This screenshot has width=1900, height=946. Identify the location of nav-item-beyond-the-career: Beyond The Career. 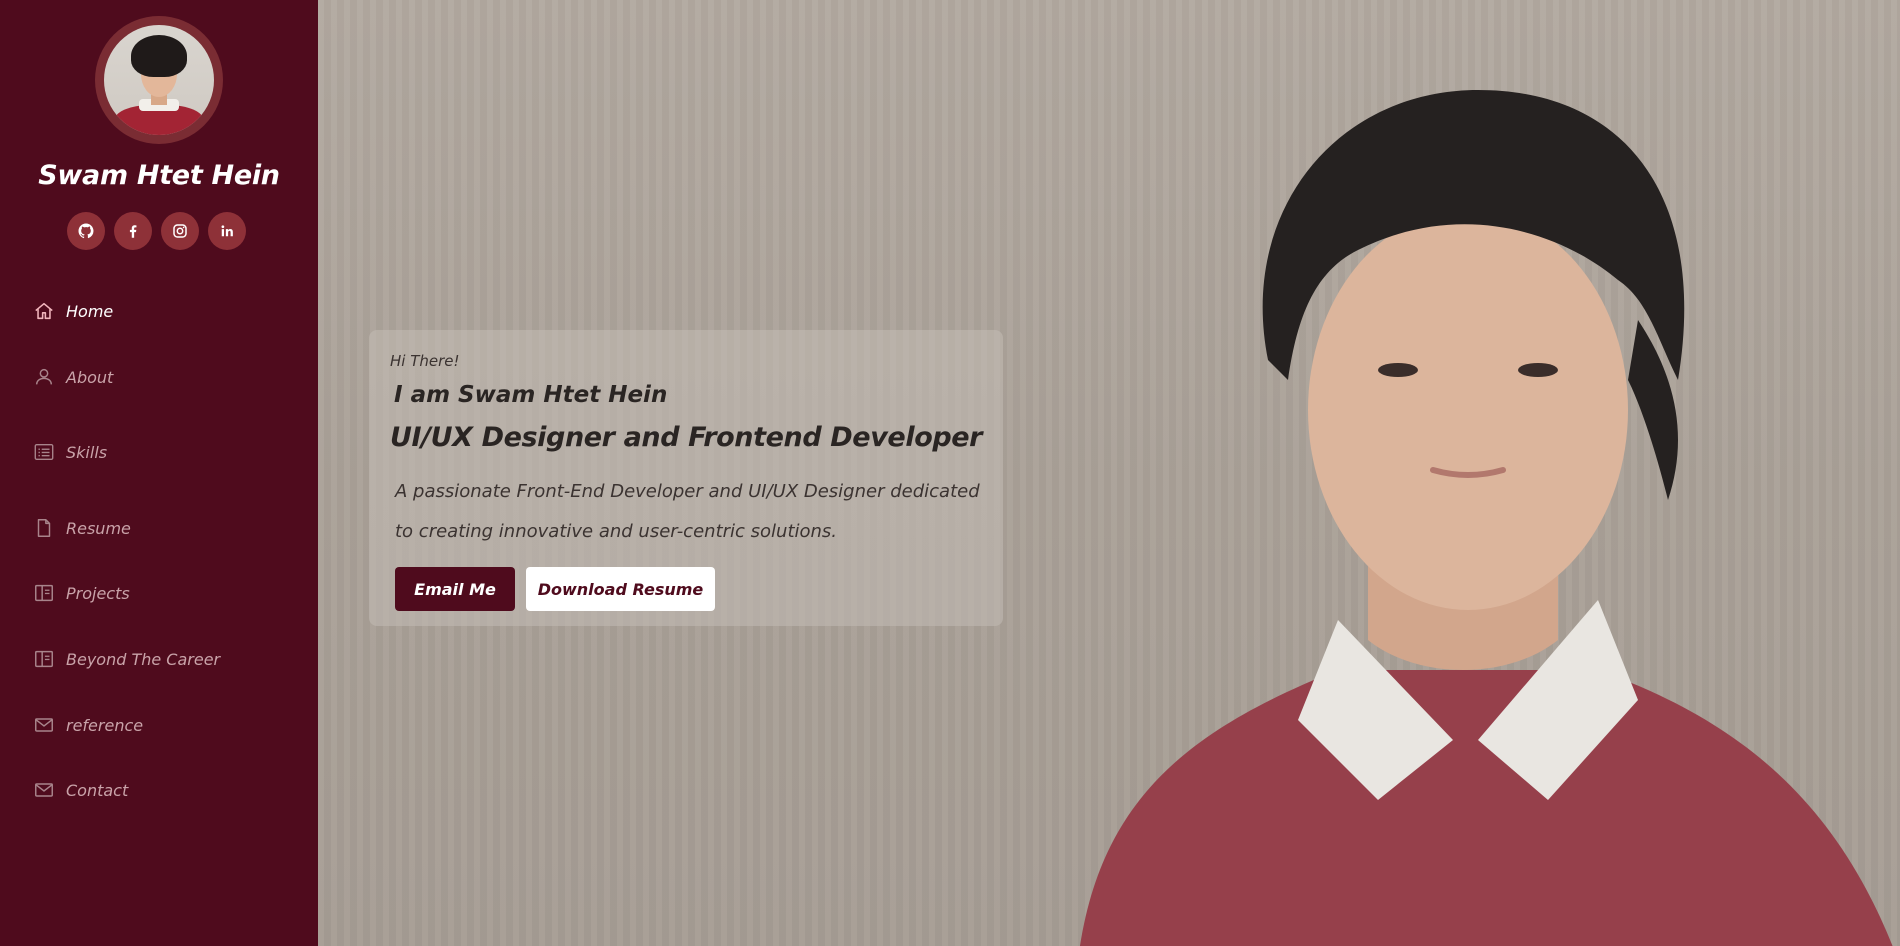
(126, 659).